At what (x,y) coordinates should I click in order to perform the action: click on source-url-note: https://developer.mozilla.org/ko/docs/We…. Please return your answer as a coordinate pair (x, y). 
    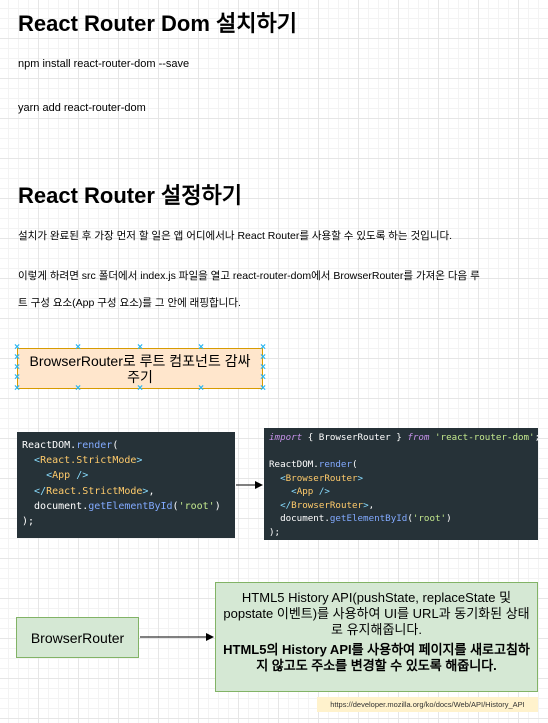
    Looking at the image, I should click on (427, 704).